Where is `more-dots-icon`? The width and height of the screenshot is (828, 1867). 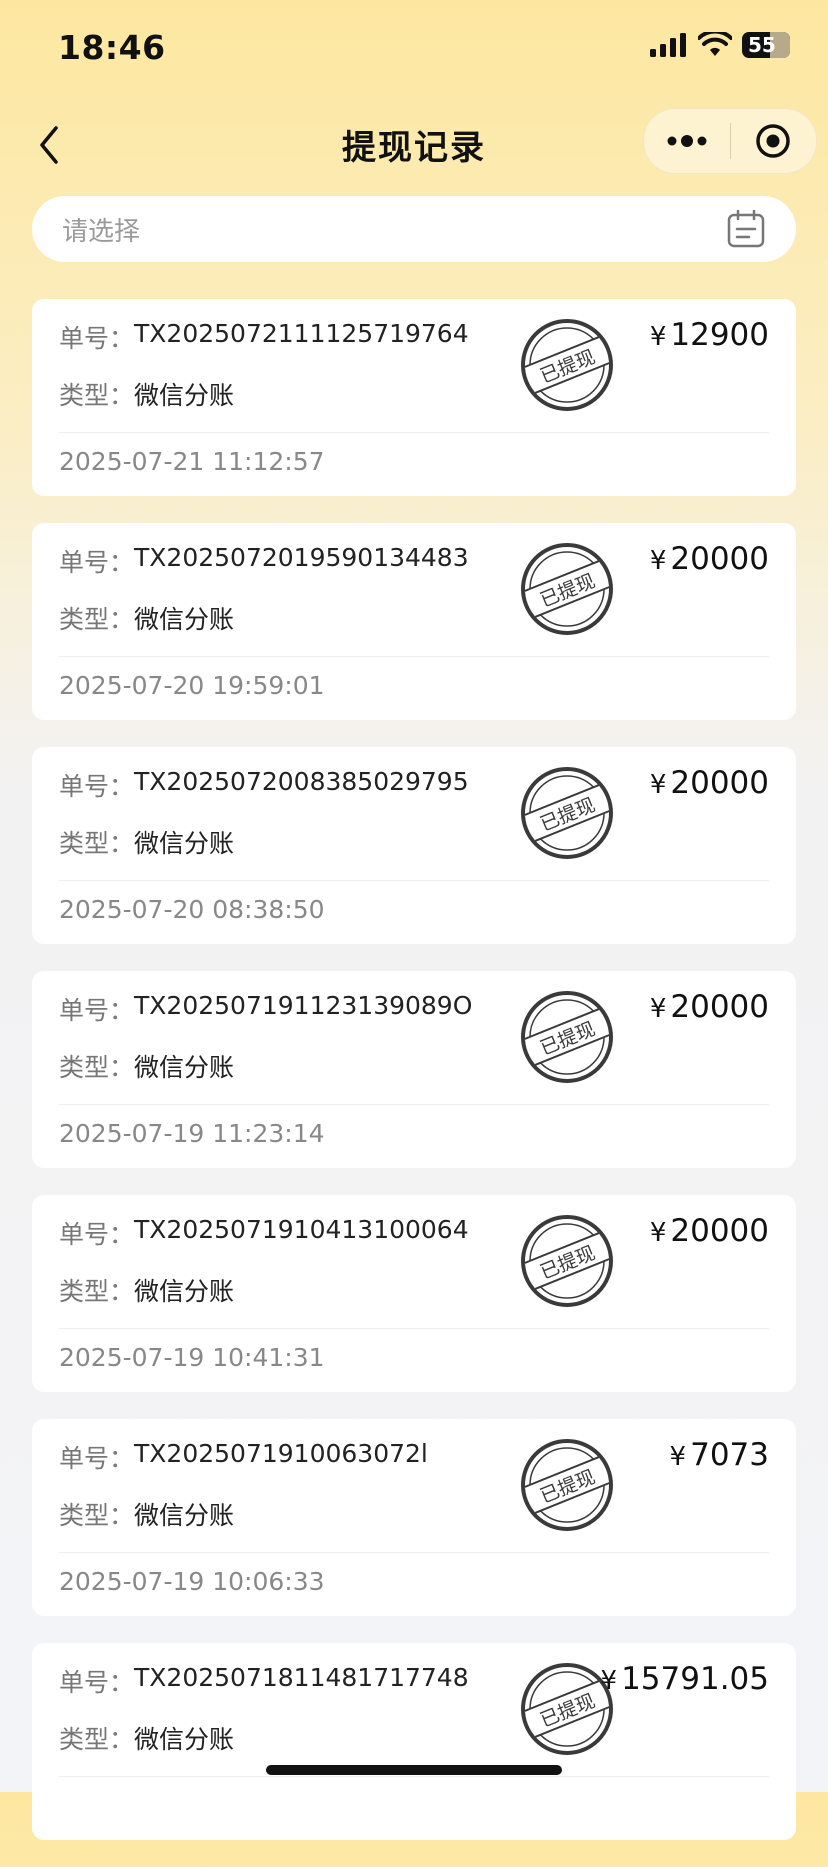 more-dots-icon is located at coordinates (687, 141).